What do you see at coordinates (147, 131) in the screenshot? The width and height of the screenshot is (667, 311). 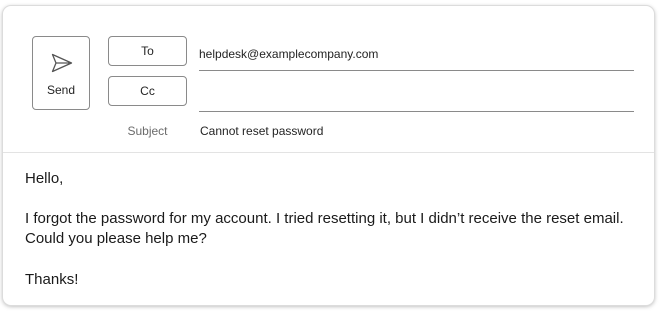 I see `subject-label: Subject` at bounding box center [147, 131].